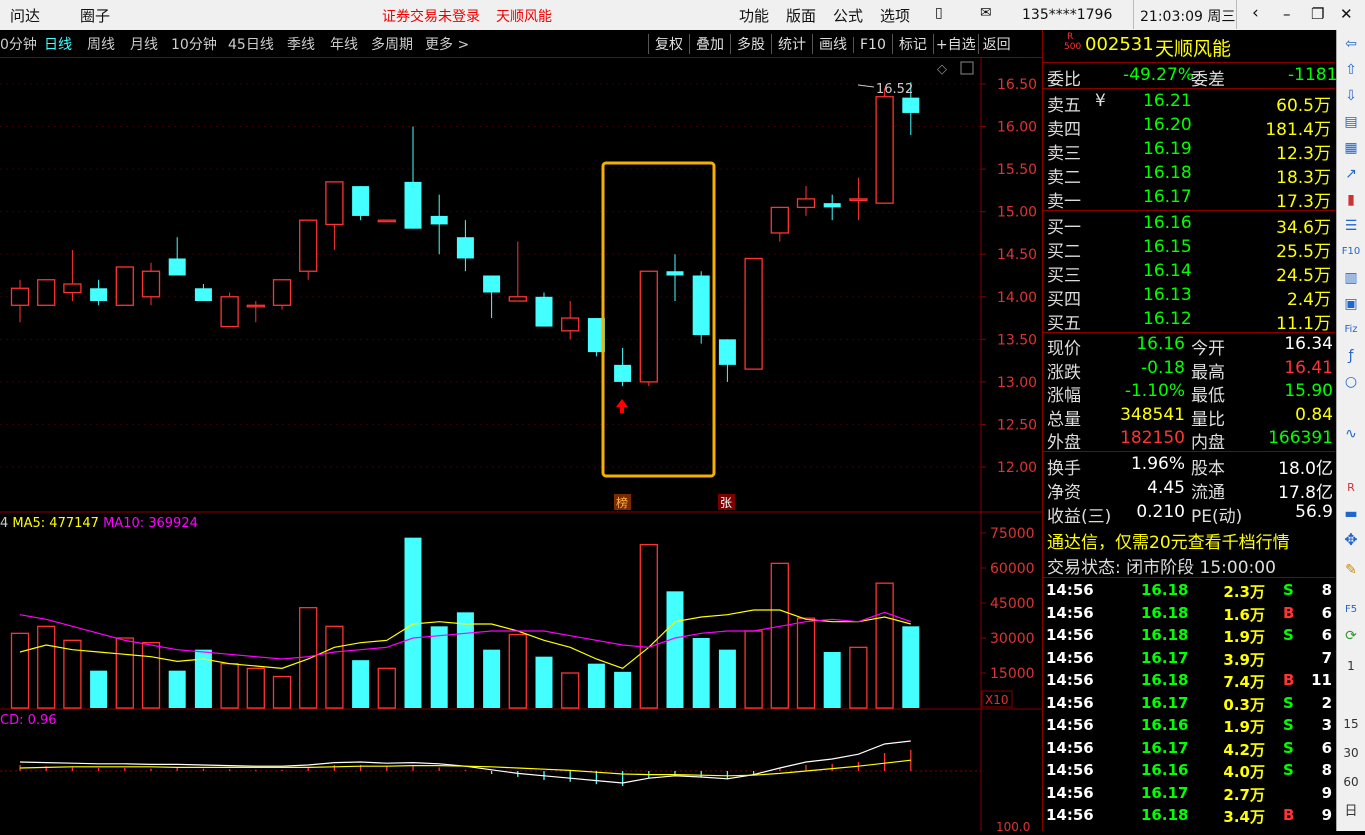 Image resolution: width=1365 pixels, height=835 pixels. Describe the element at coordinates (1193, 47) in the screenshot. I see `stock-name: 天顺风能` at that location.